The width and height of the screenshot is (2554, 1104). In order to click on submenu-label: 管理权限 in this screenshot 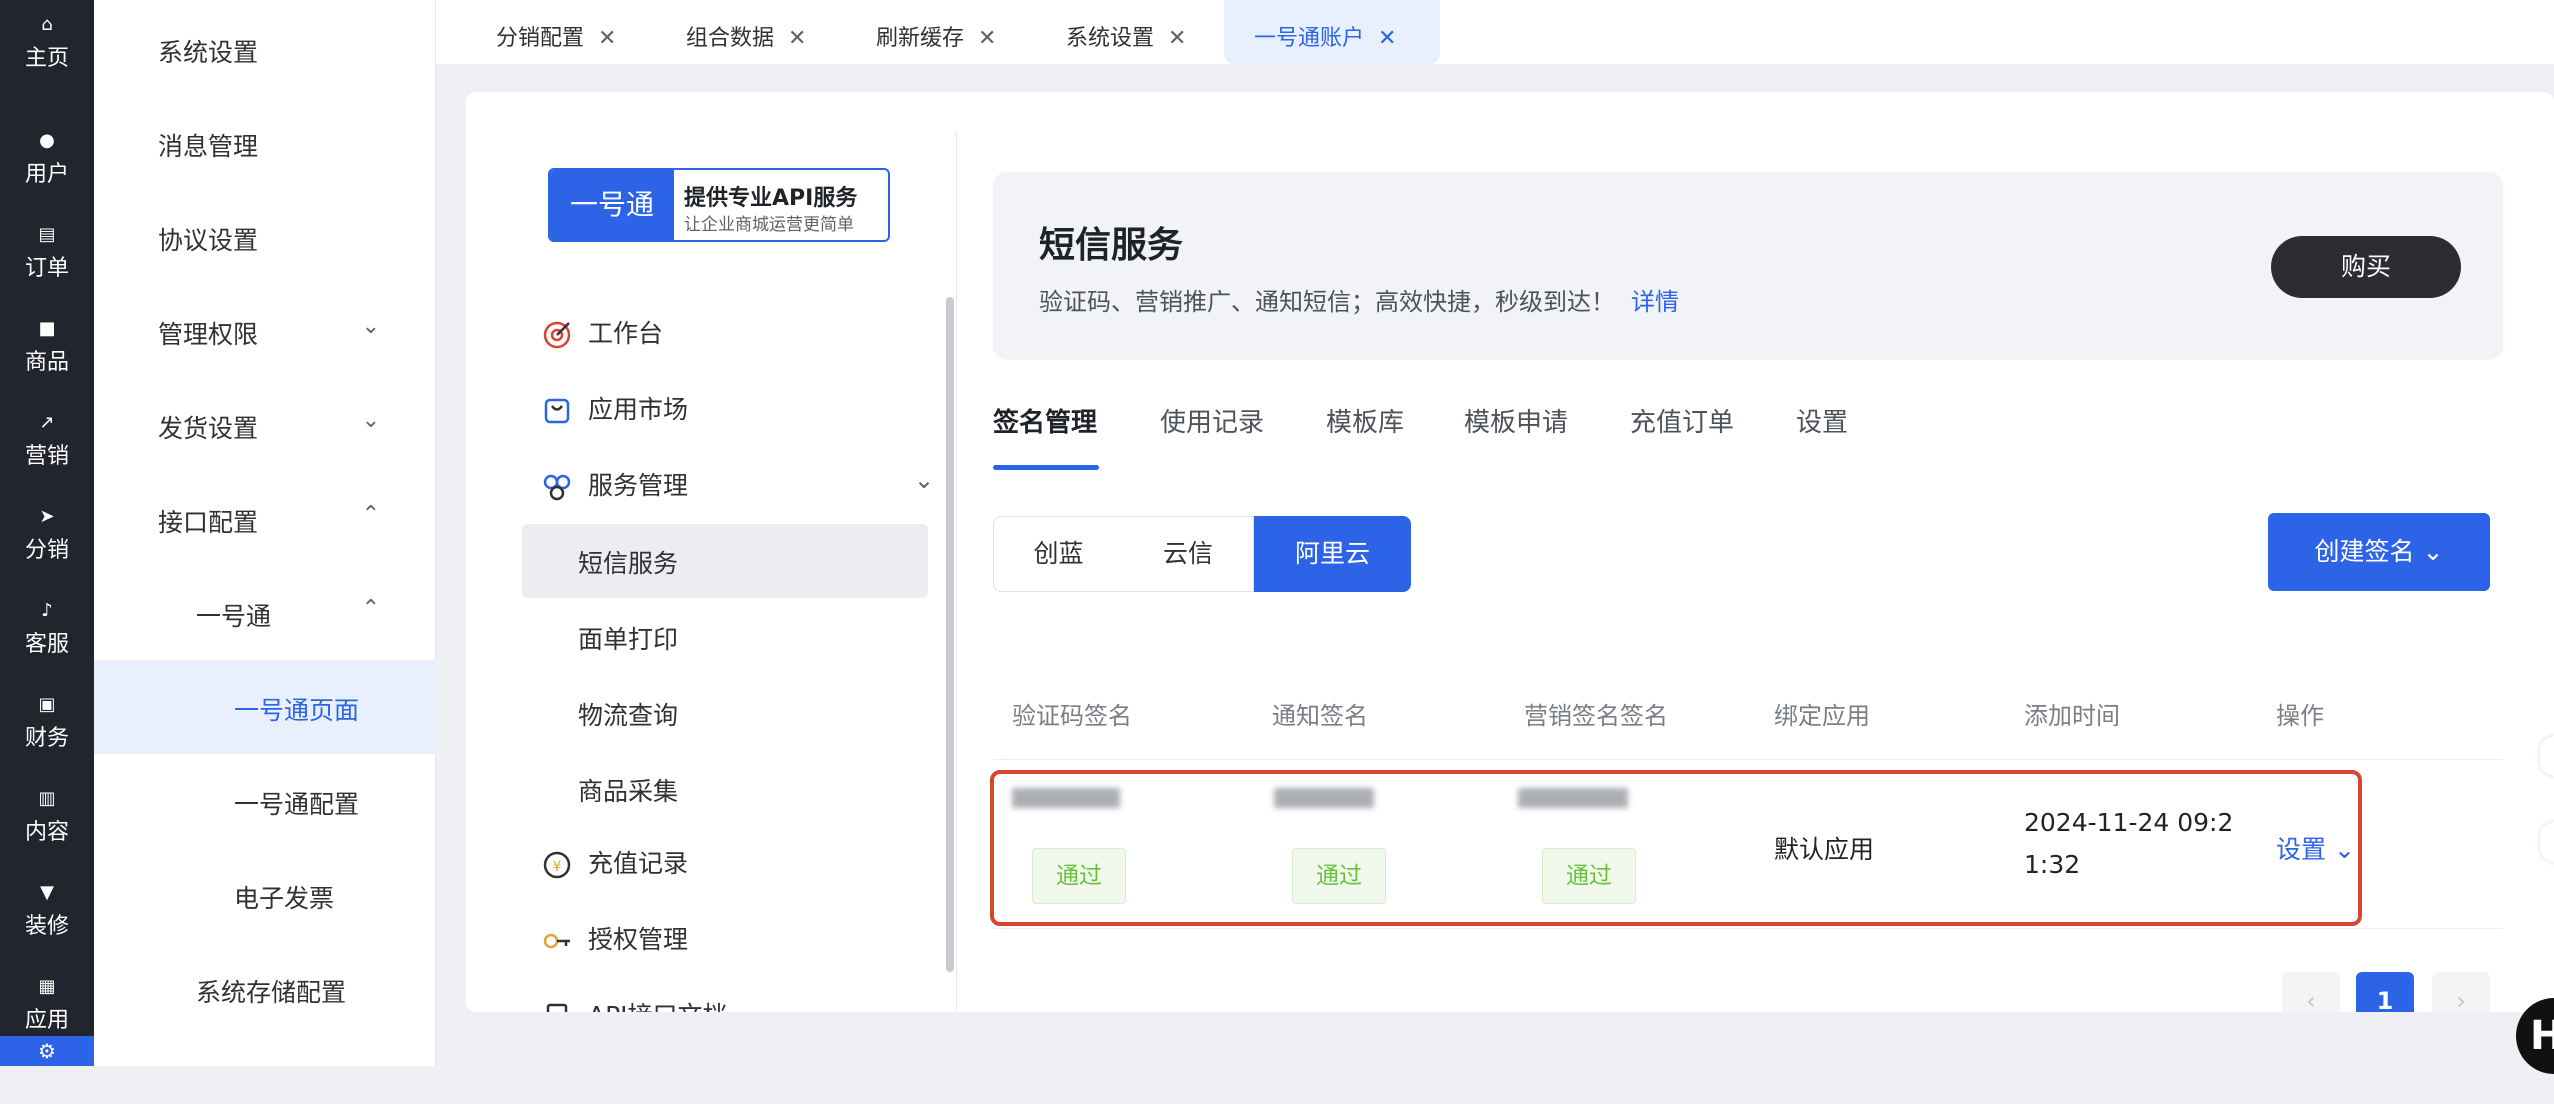, I will do `click(208, 334)`.